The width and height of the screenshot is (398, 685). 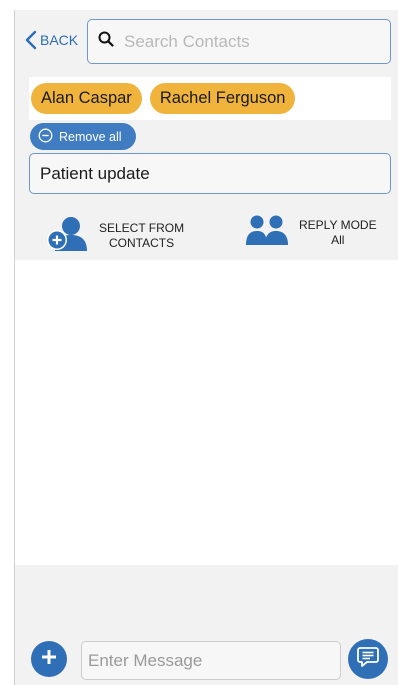 What do you see at coordinates (205, 173) in the screenshot?
I see `subject-input` at bounding box center [205, 173].